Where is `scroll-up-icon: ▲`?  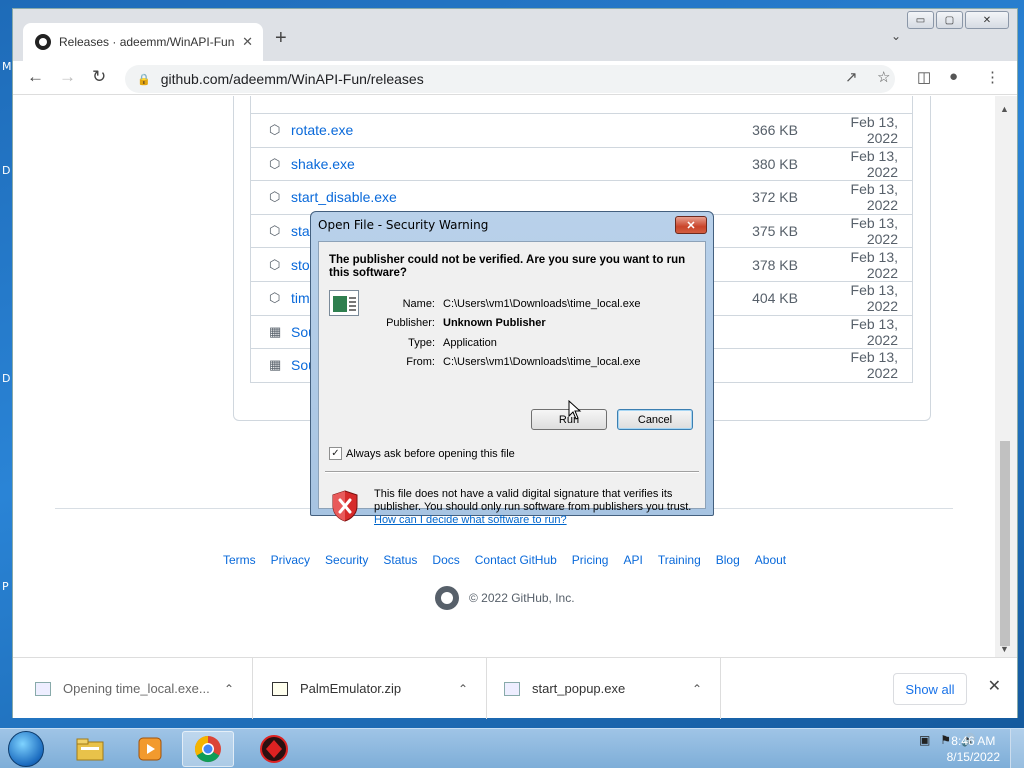 scroll-up-icon: ▲ is located at coordinates (1004, 109).